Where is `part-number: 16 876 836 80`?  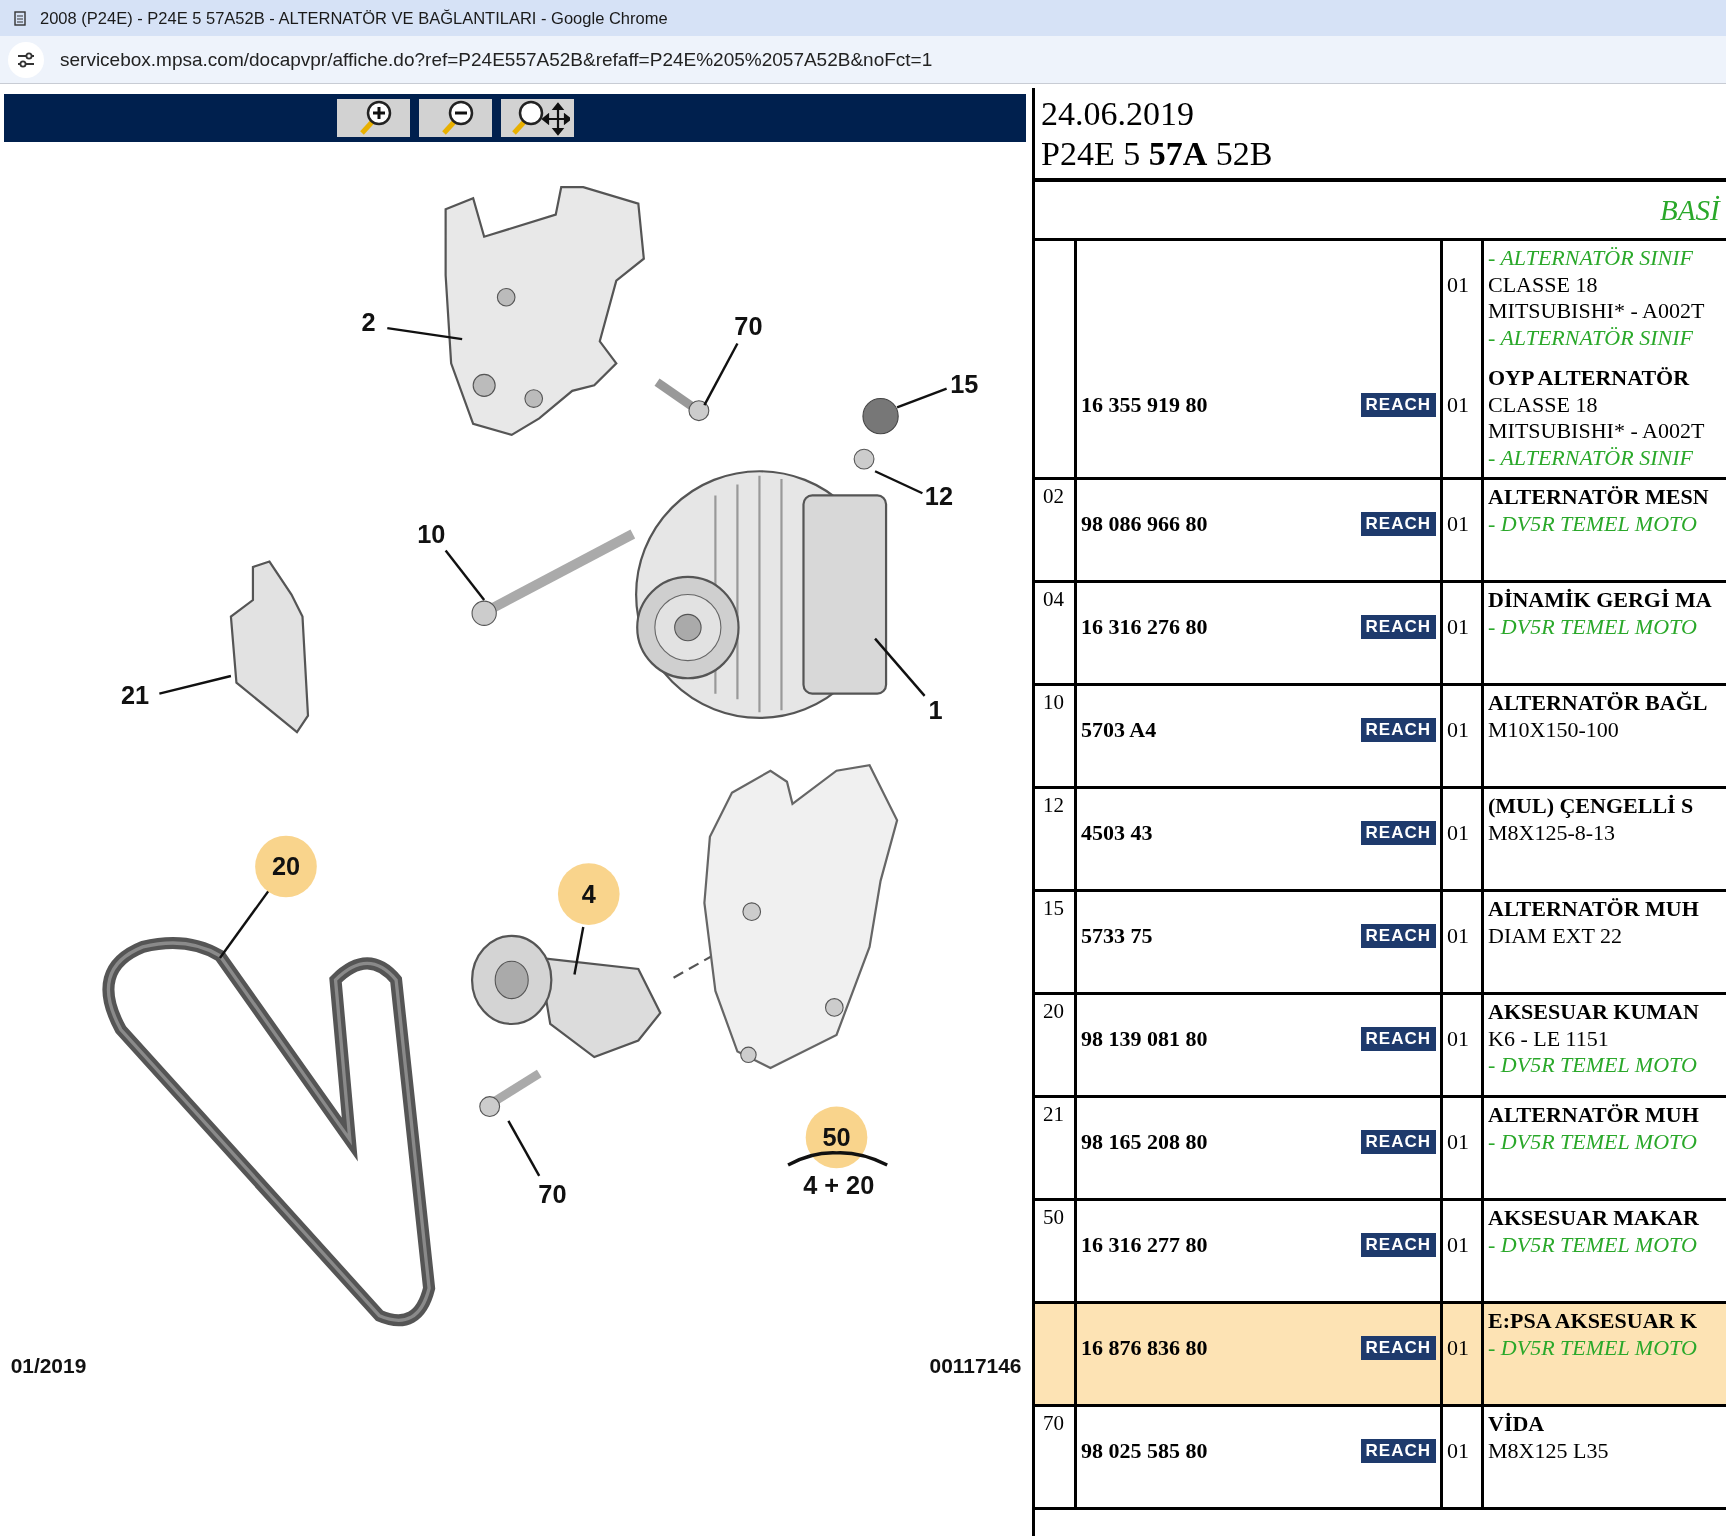 part-number: 16 876 836 80 is located at coordinates (1144, 1347).